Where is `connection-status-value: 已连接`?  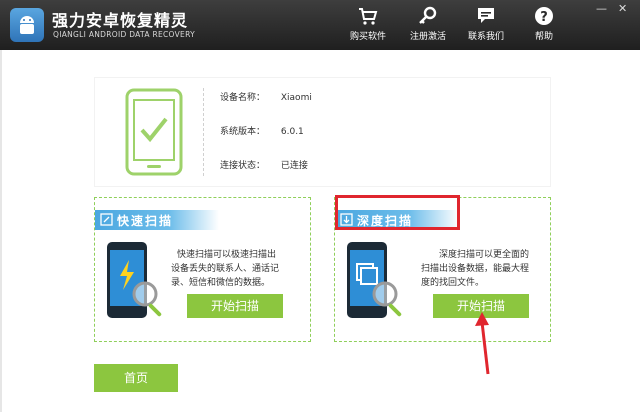
connection-status-value: 已连接 is located at coordinates (294, 166).